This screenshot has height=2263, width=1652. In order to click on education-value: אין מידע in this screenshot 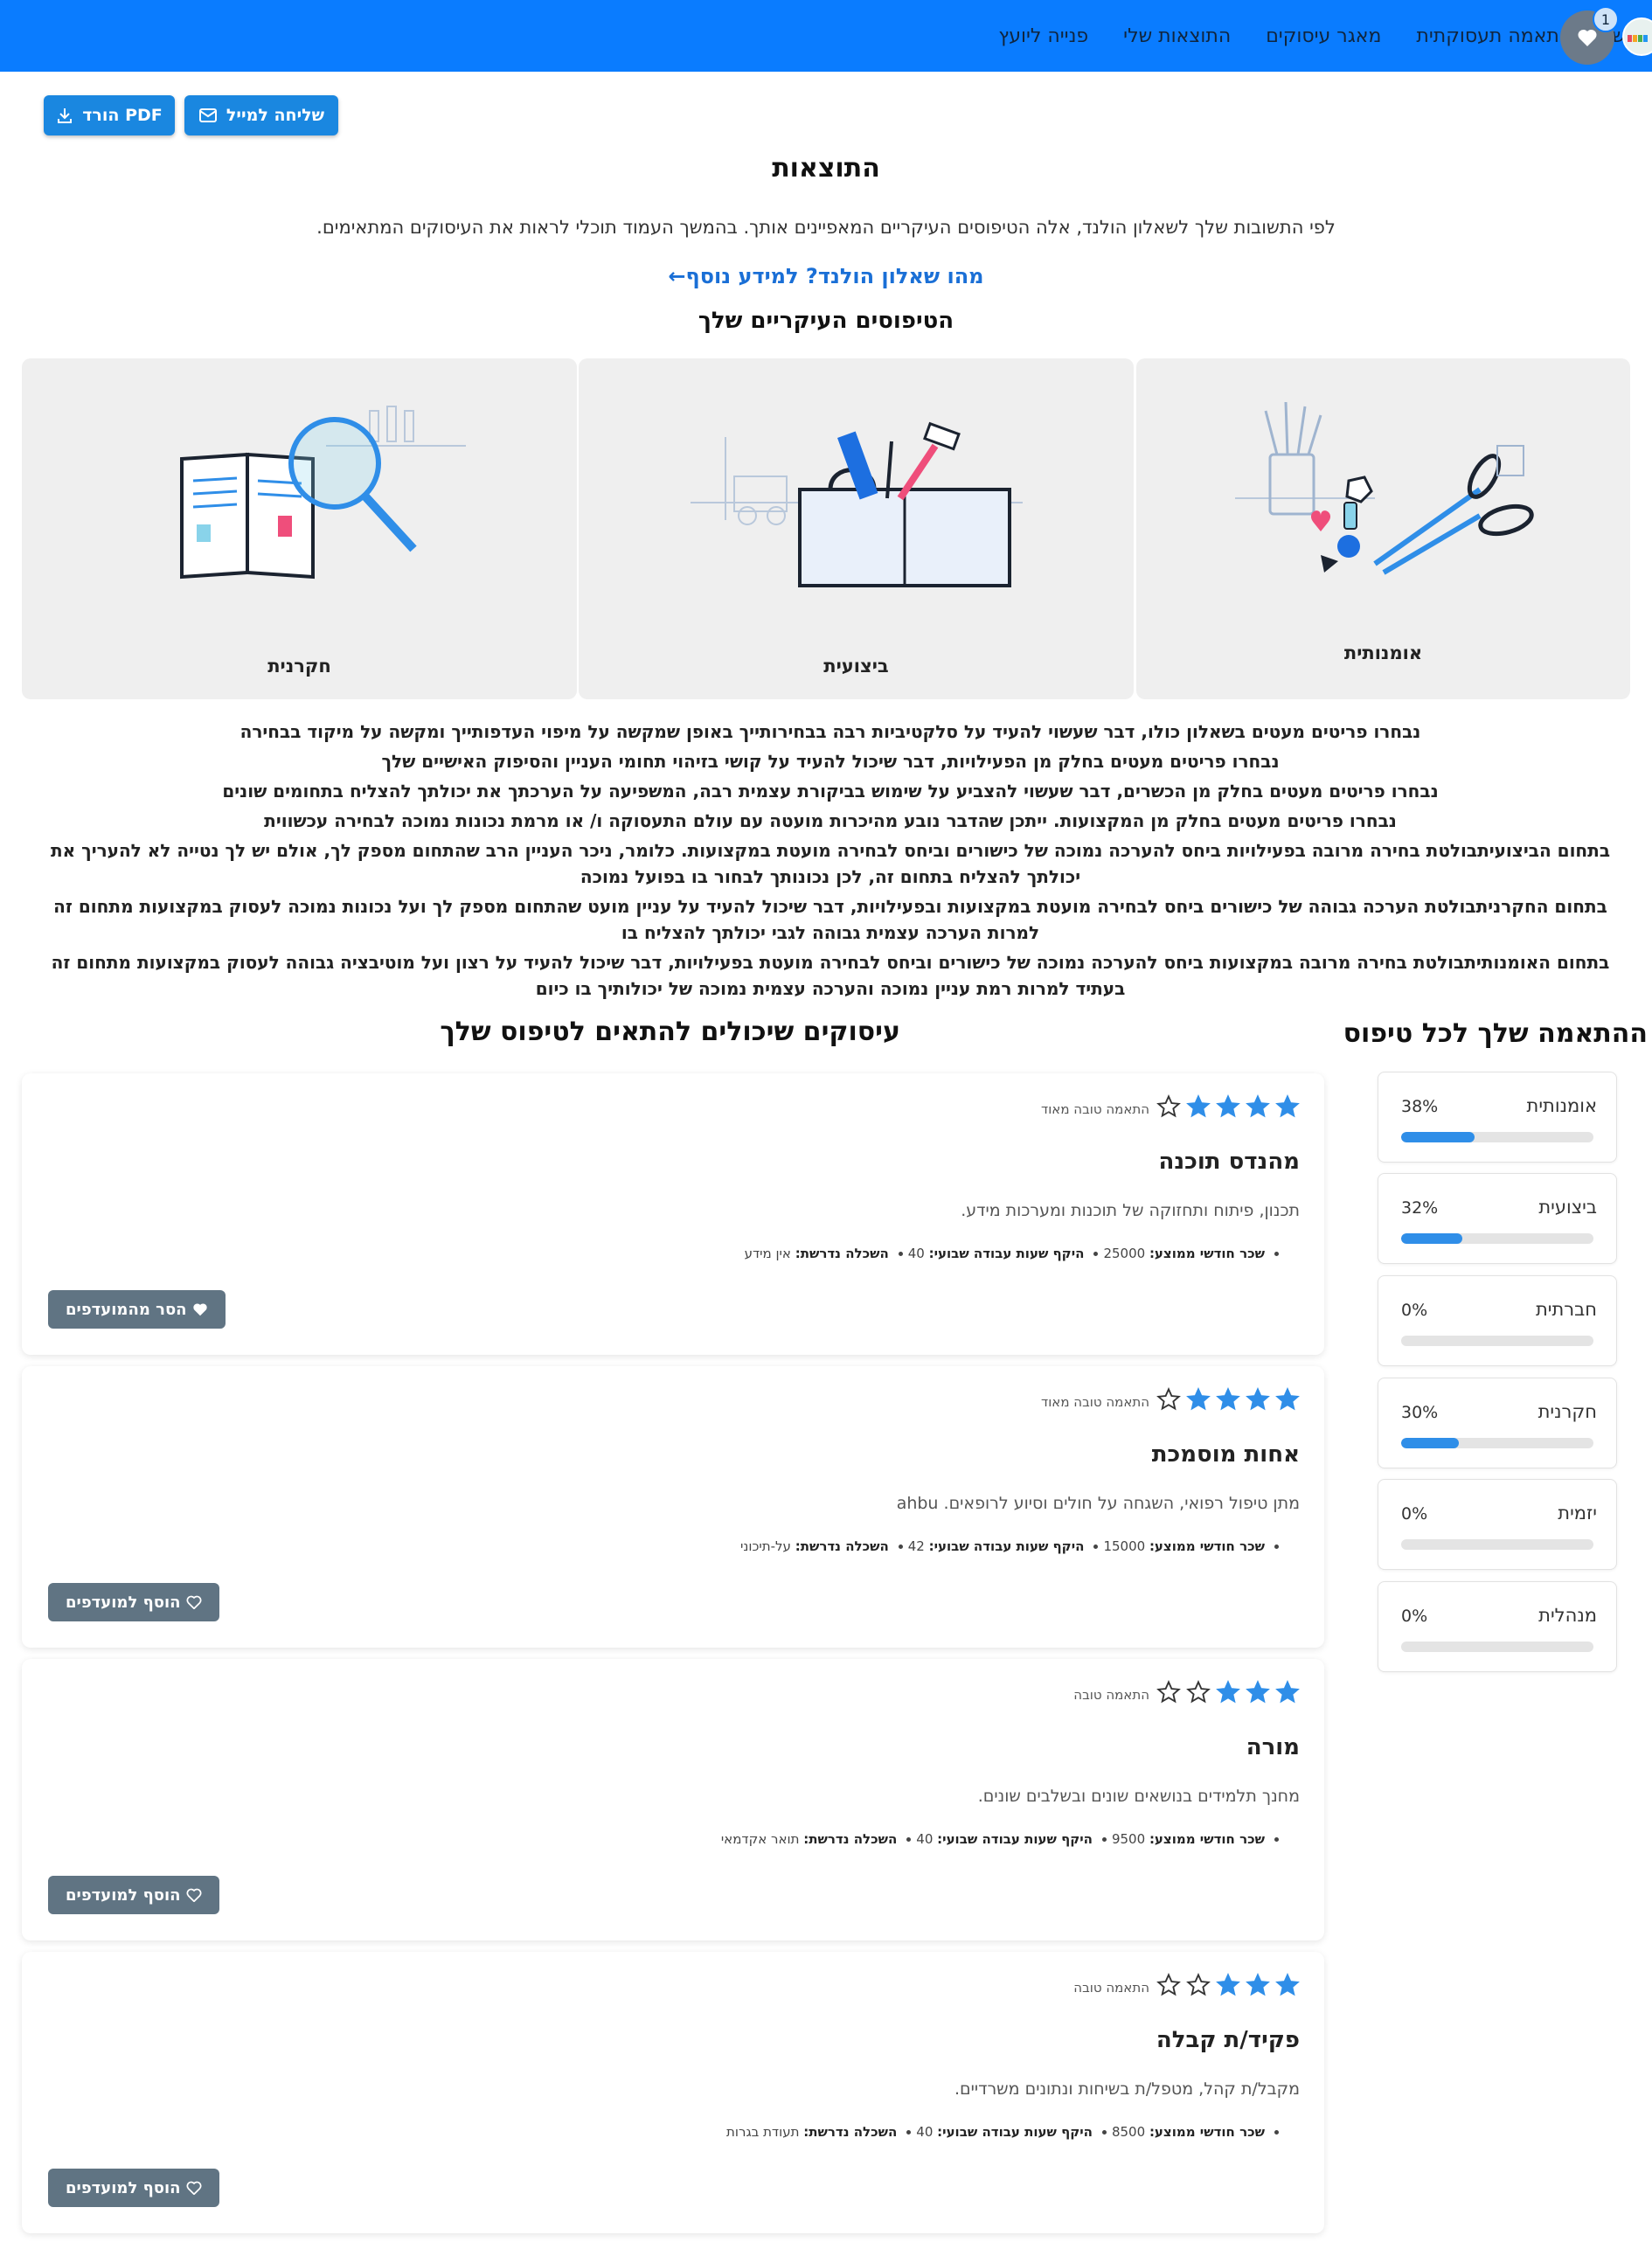, I will do `click(767, 1253)`.